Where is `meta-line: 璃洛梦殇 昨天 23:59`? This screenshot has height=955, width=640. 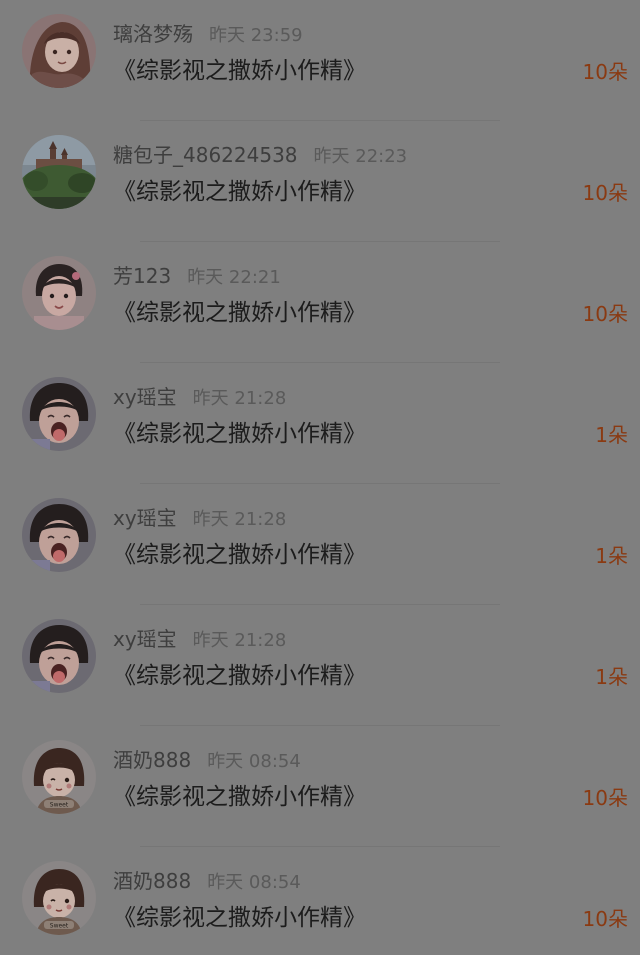
meta-line: 璃洛梦殇 昨天 23:59 is located at coordinates (208, 34).